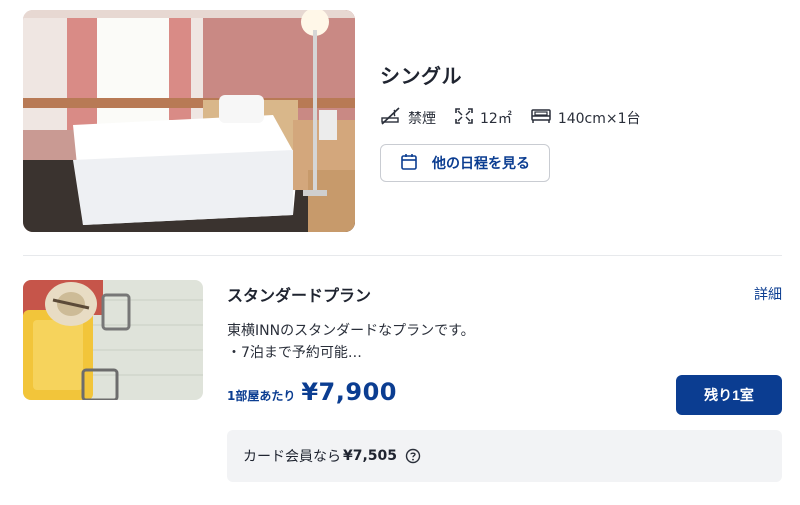 The height and width of the screenshot is (505, 800). I want to click on spec-area: 12㎡, so click(483, 118).